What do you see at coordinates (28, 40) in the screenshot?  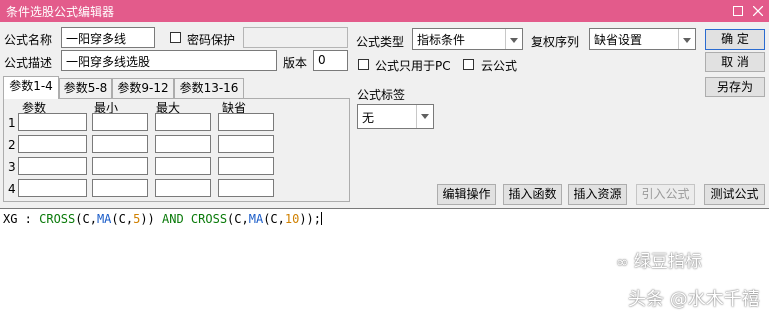 I see `name-label: 公式名称` at bounding box center [28, 40].